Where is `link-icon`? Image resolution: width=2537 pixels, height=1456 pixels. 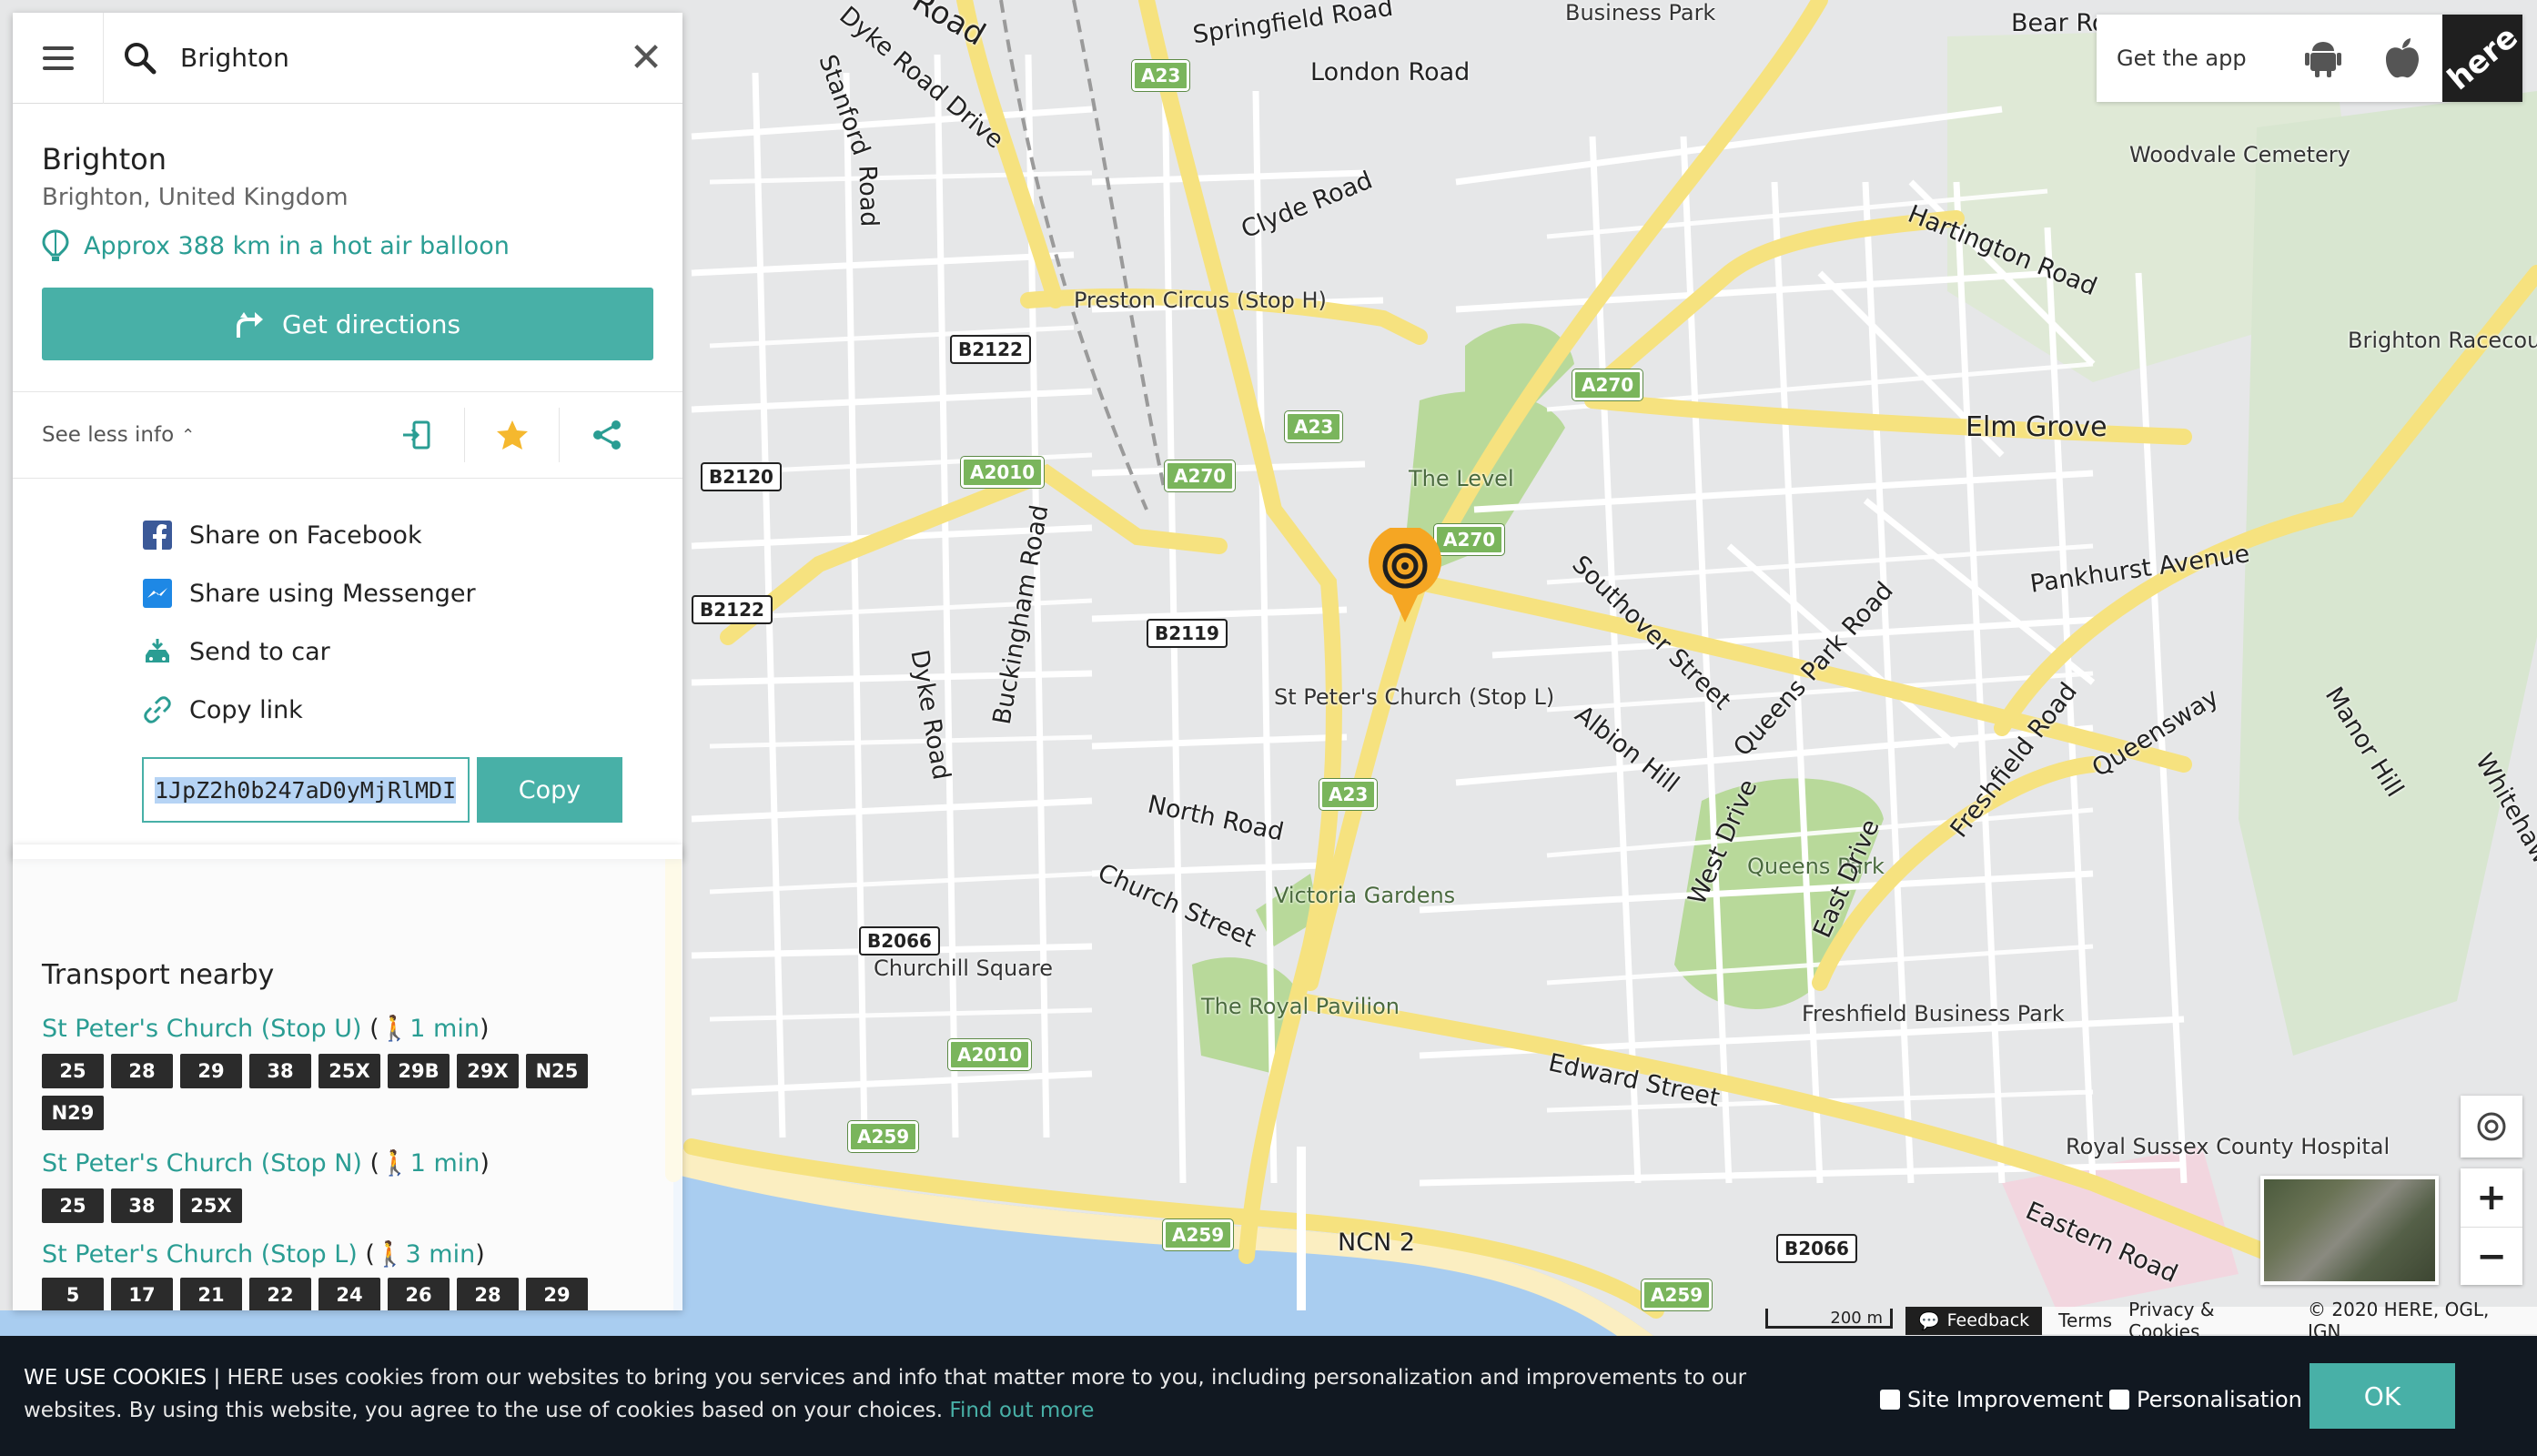 link-icon is located at coordinates (157, 709).